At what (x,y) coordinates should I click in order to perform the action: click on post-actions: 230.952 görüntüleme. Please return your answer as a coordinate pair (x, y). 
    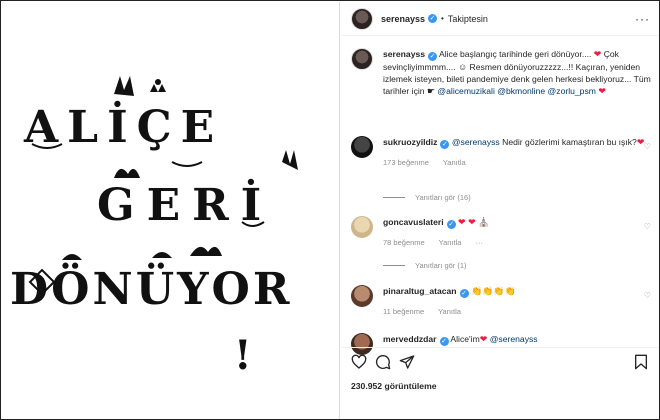
    Looking at the image, I should click on (500, 383).